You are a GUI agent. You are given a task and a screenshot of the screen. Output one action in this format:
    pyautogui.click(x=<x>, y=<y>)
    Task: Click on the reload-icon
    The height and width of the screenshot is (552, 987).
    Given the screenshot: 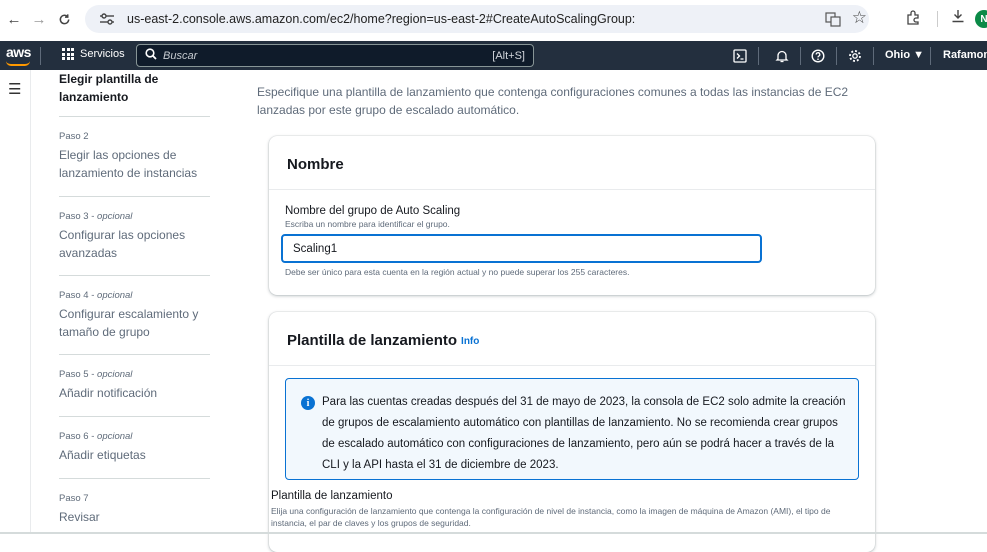 What is the action you would take?
    pyautogui.click(x=64, y=19)
    